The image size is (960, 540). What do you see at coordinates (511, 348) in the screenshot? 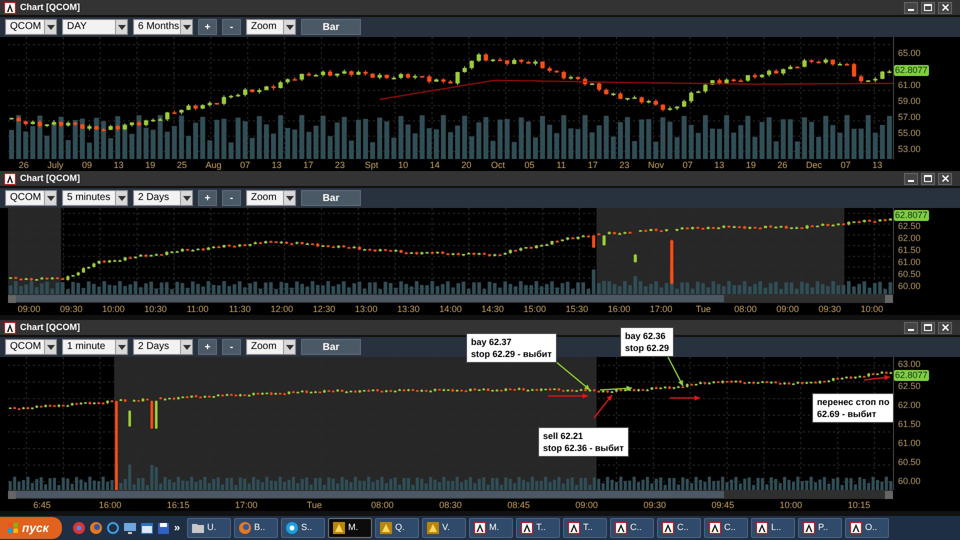
I see `annotation-note: bay 62.37 stop 62.29 - выбит` at bounding box center [511, 348].